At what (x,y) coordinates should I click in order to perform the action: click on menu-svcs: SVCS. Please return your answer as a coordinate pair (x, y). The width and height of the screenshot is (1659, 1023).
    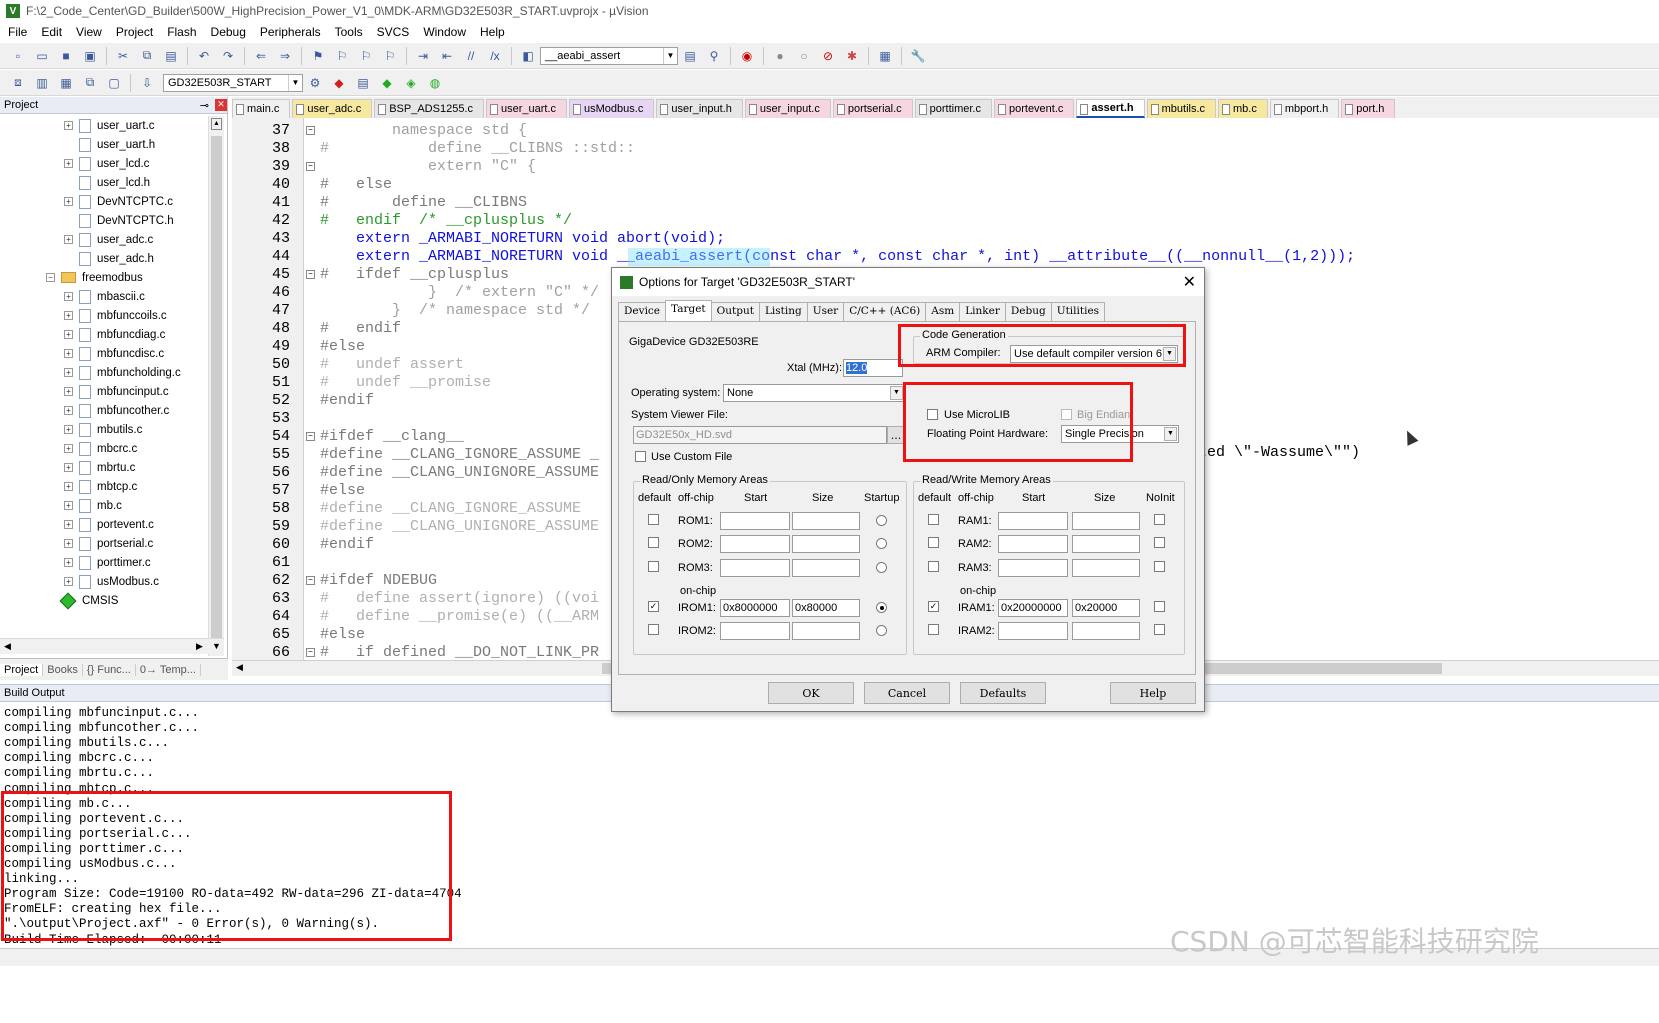
    Looking at the image, I should click on (393, 32).